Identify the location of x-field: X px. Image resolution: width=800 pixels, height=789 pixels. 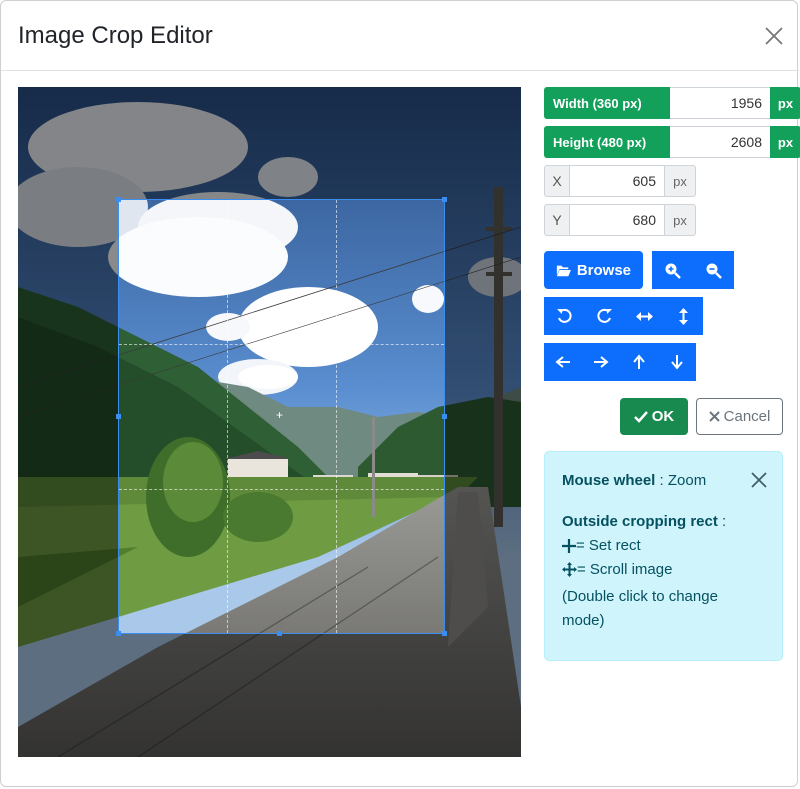
(620, 181).